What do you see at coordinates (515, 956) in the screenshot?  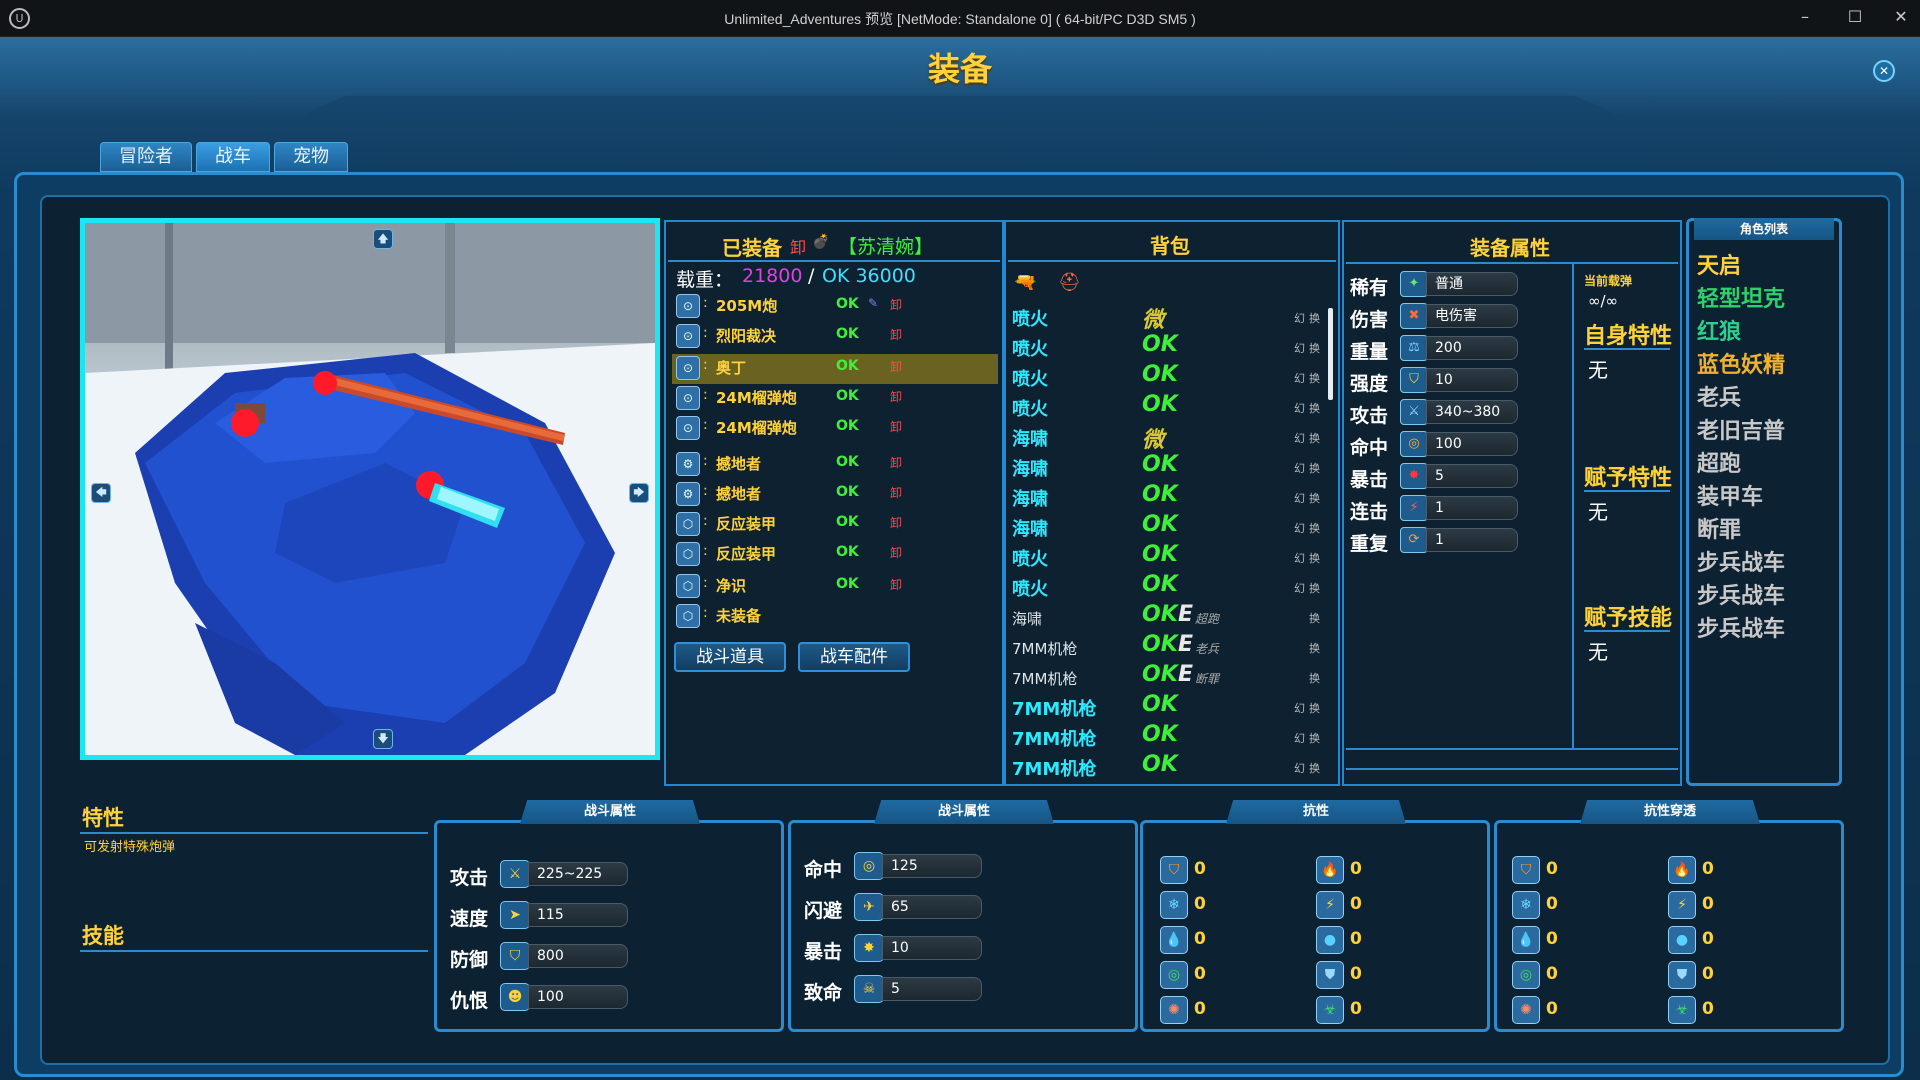 I see `stat-icon: ⛉` at bounding box center [515, 956].